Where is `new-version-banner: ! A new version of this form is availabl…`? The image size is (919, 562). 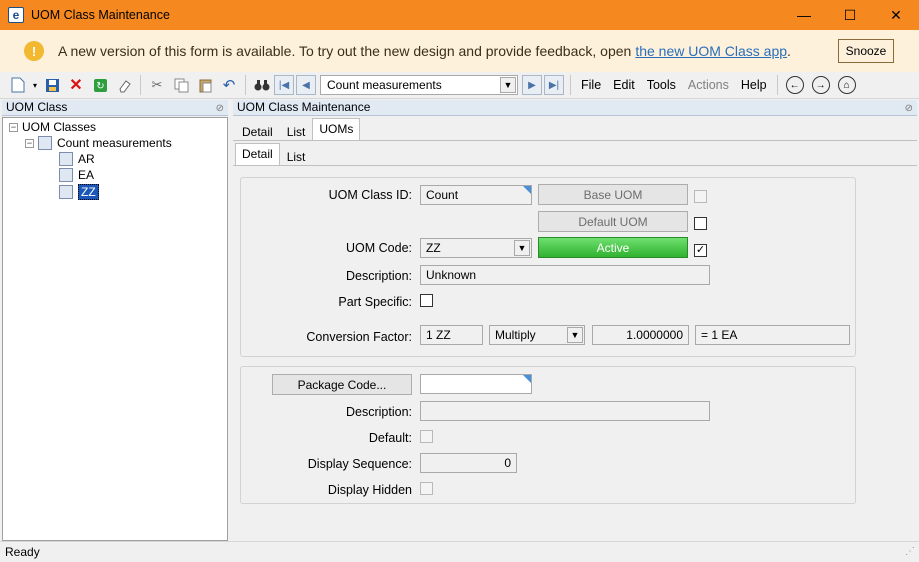
new-version-banner: ! A new version of this form is availabl… is located at coordinates (459, 51).